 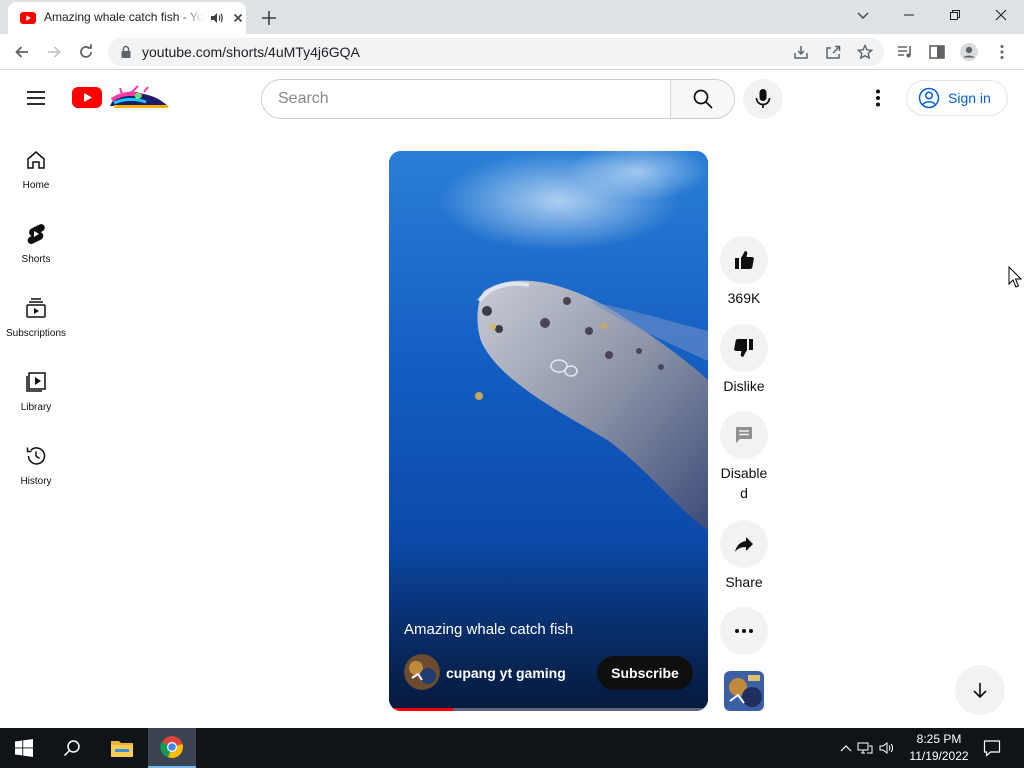 What do you see at coordinates (744, 298) in the screenshot?
I see `like-count: 369K` at bounding box center [744, 298].